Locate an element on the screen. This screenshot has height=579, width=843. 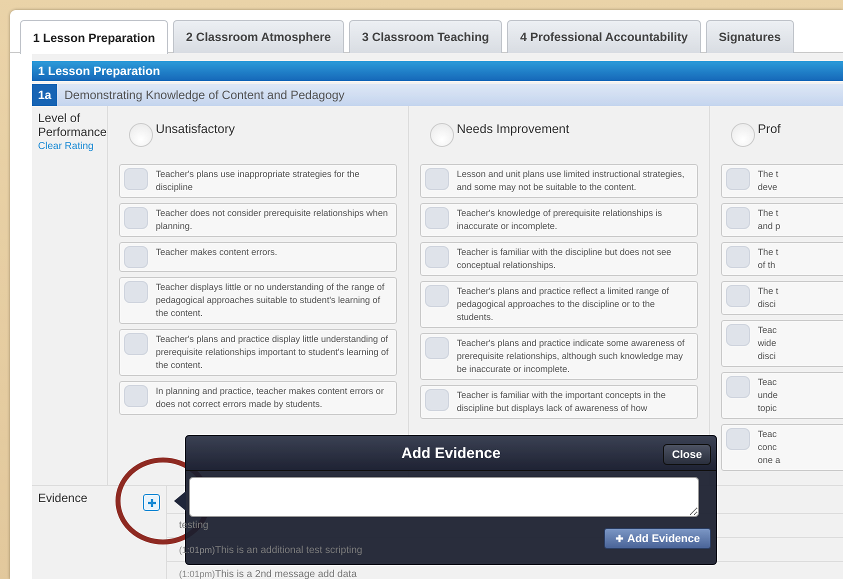
indicator-text: Teacher is familiar with the discipline but does not see conceptual relationships. is located at coordinates (564, 259).